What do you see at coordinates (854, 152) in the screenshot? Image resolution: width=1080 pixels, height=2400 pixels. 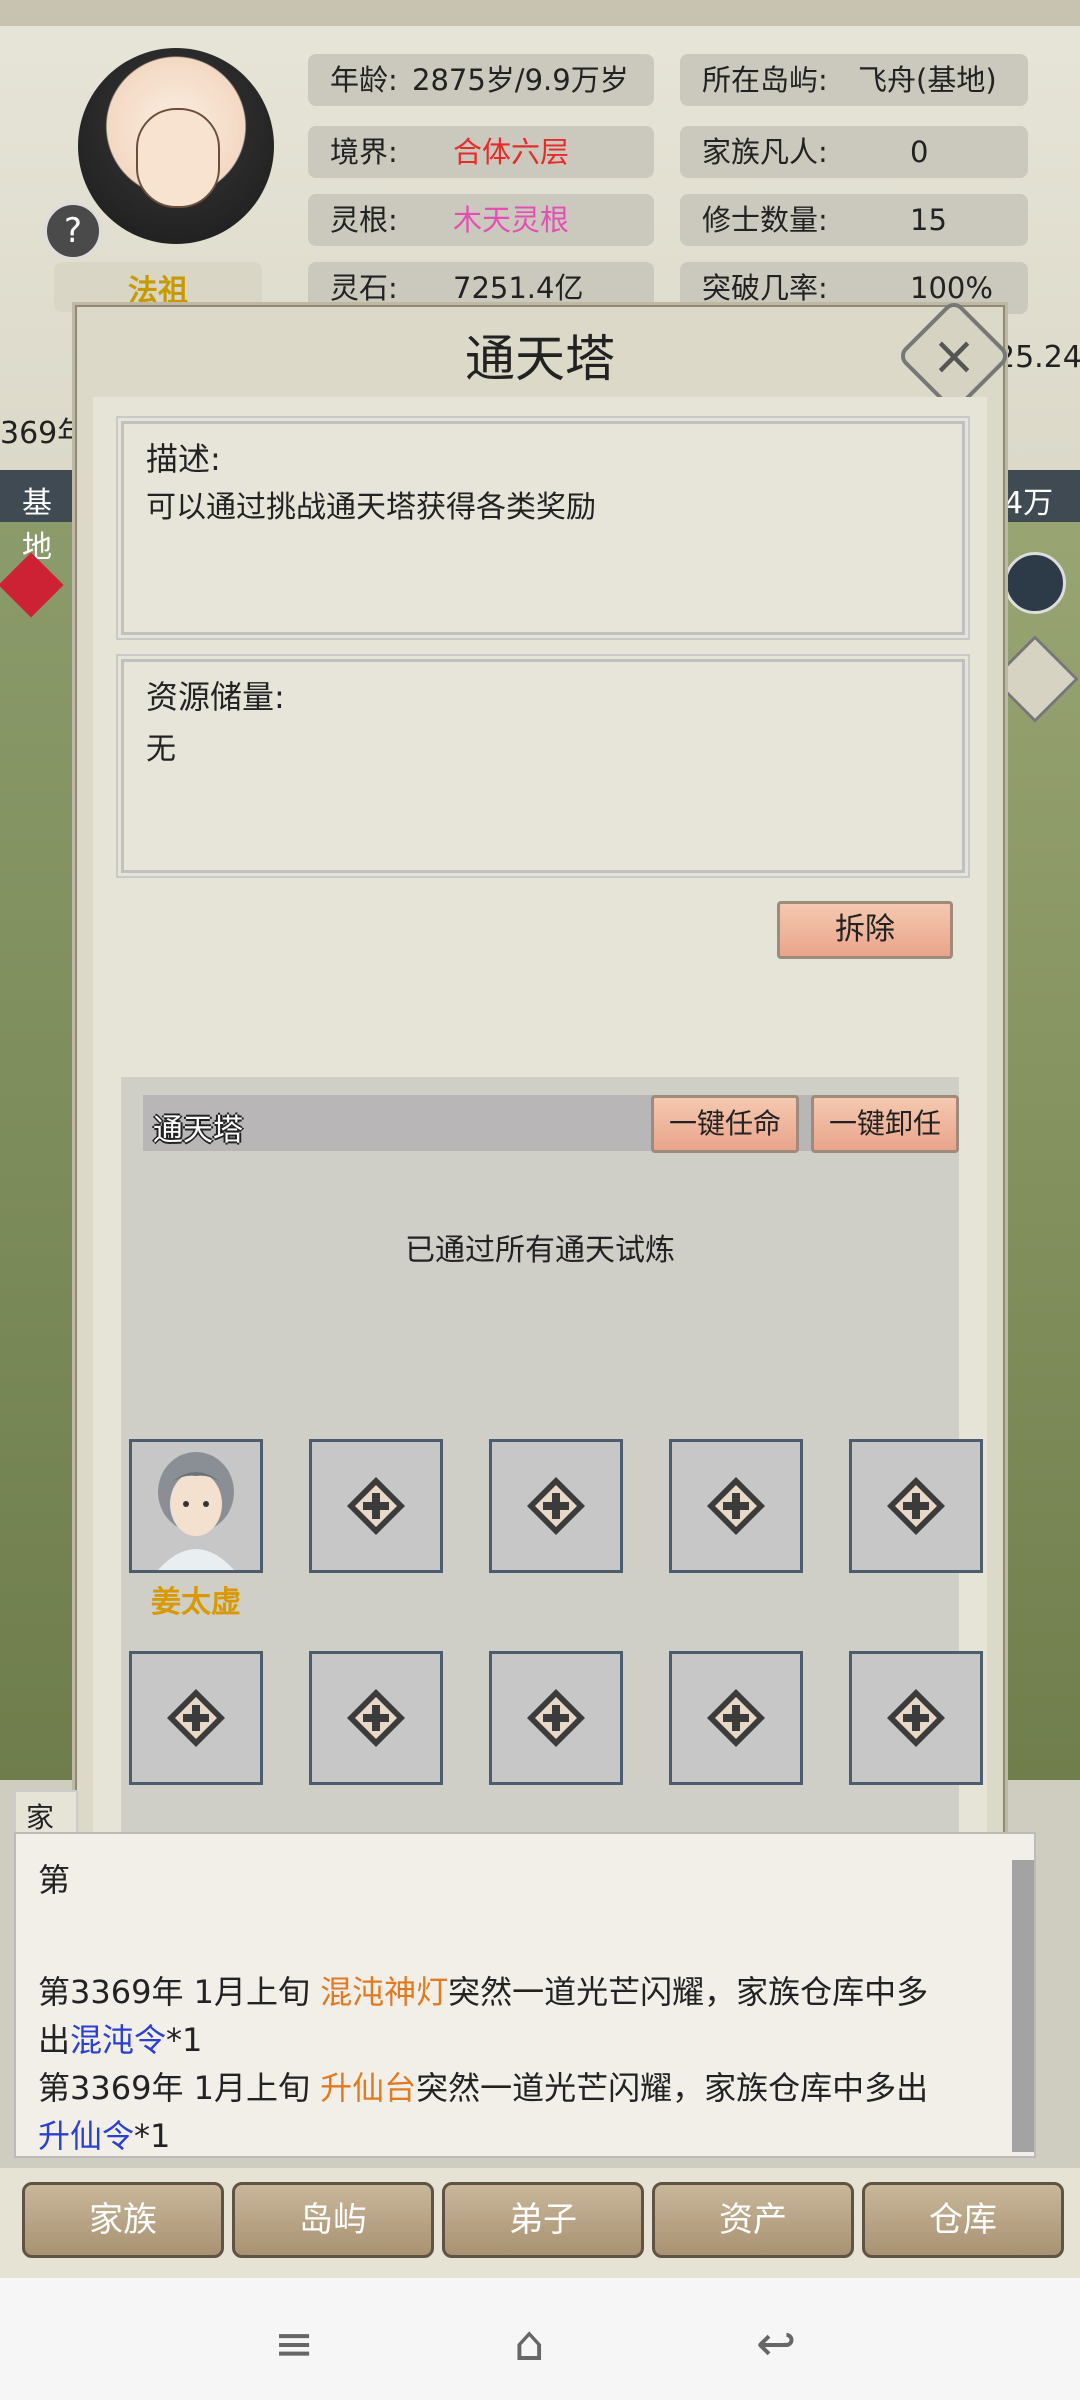 I see `stat-mortals: 家族凡人: 0` at bounding box center [854, 152].